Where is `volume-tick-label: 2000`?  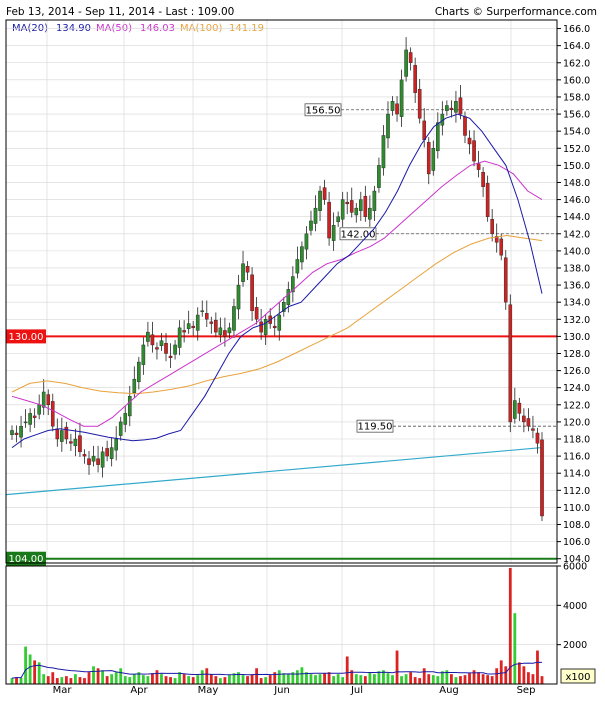 volume-tick-label: 2000 is located at coordinates (575, 645).